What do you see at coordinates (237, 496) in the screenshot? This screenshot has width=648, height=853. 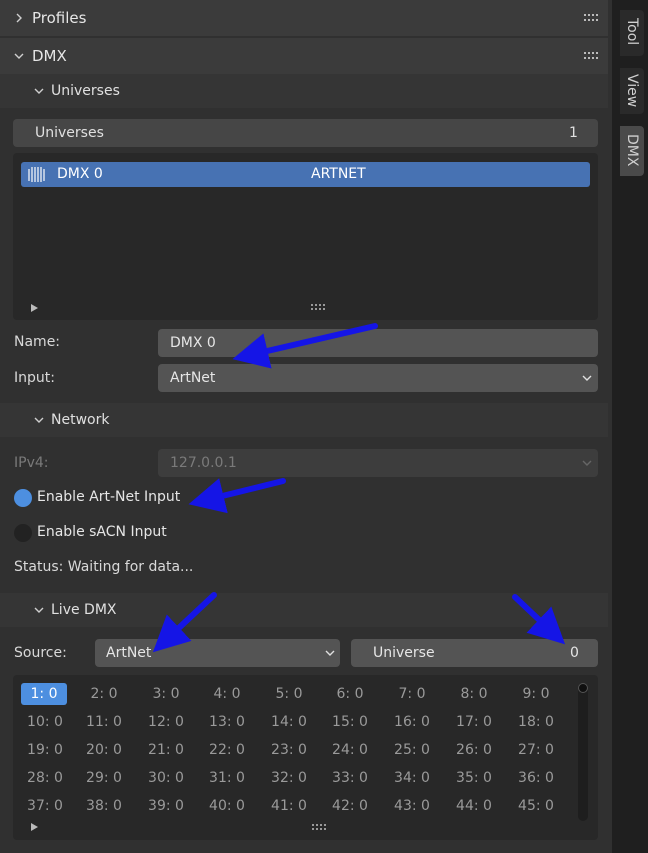 I see `arrow-to-artnet-toggle` at bounding box center [237, 496].